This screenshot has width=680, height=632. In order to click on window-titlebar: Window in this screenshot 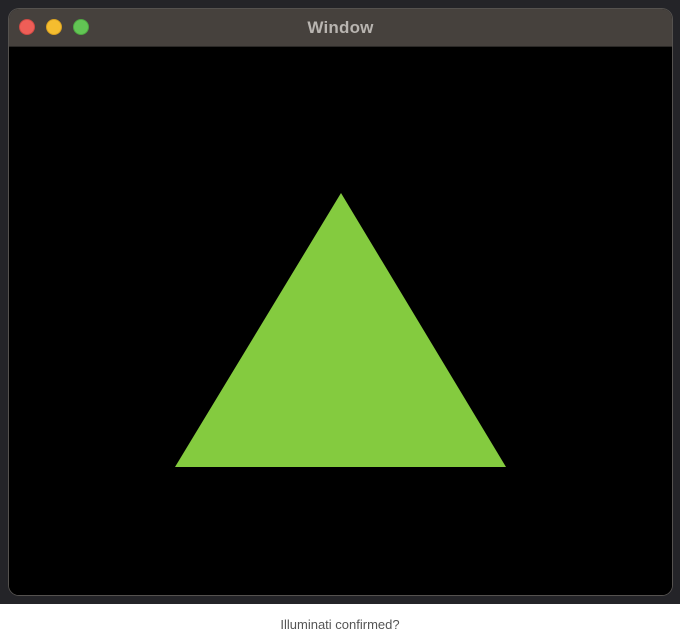, I will do `click(340, 28)`.